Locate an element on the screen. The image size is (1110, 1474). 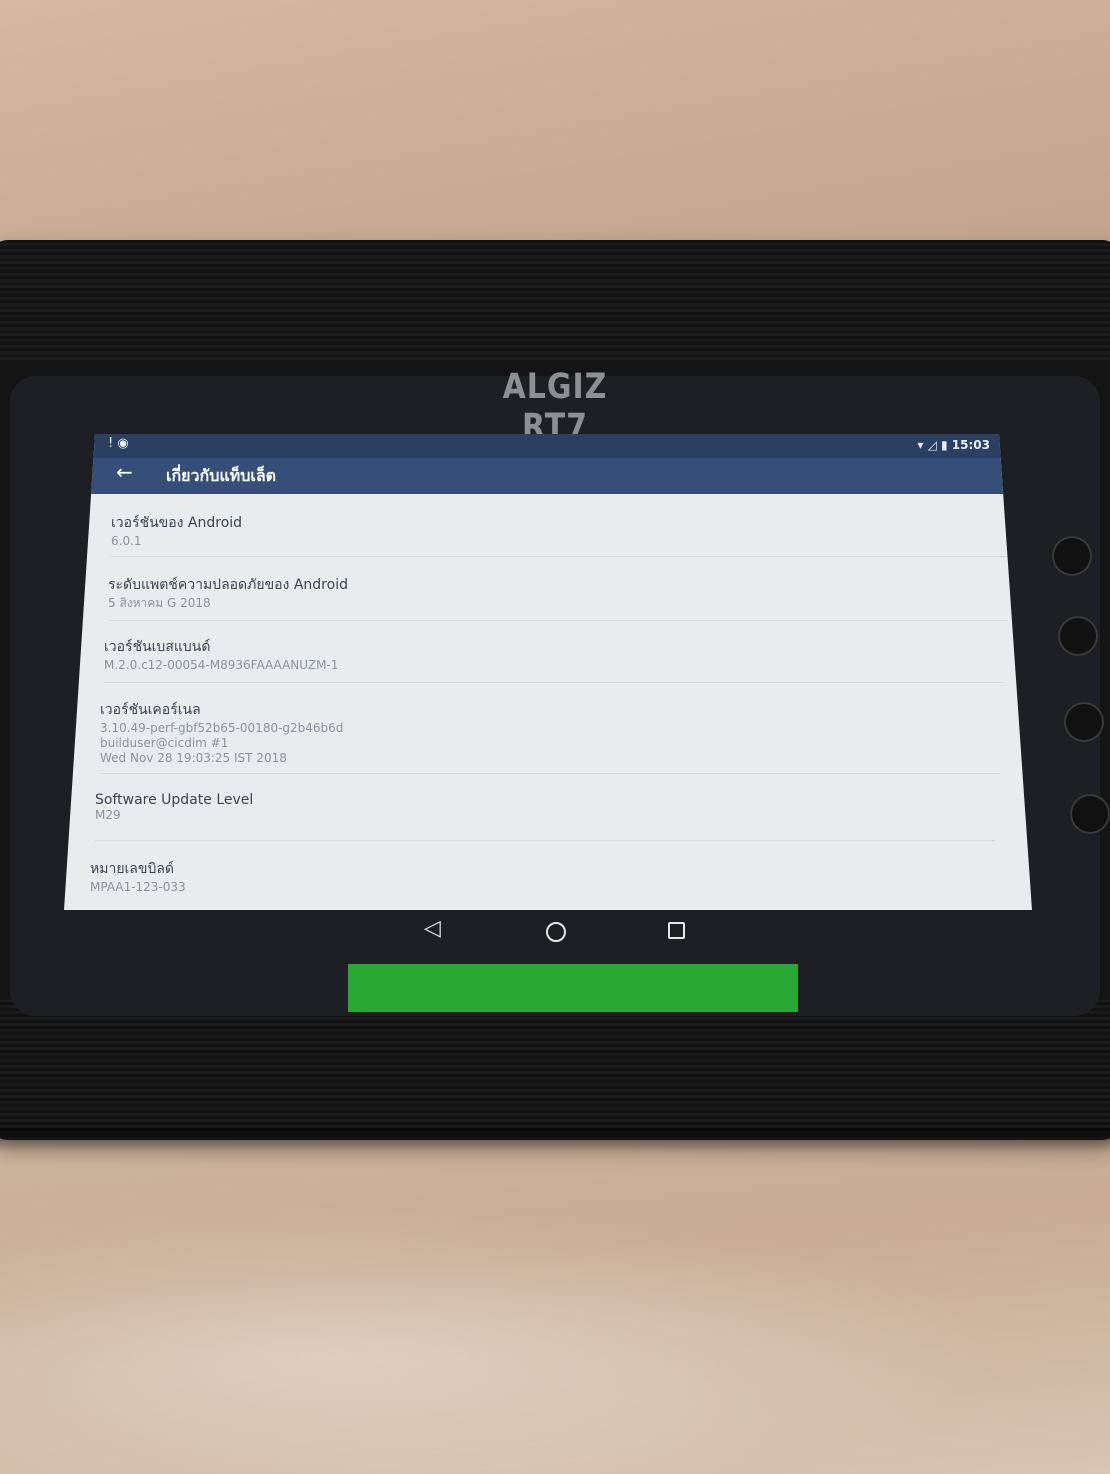
clock: 15:03 is located at coordinates (970, 445).